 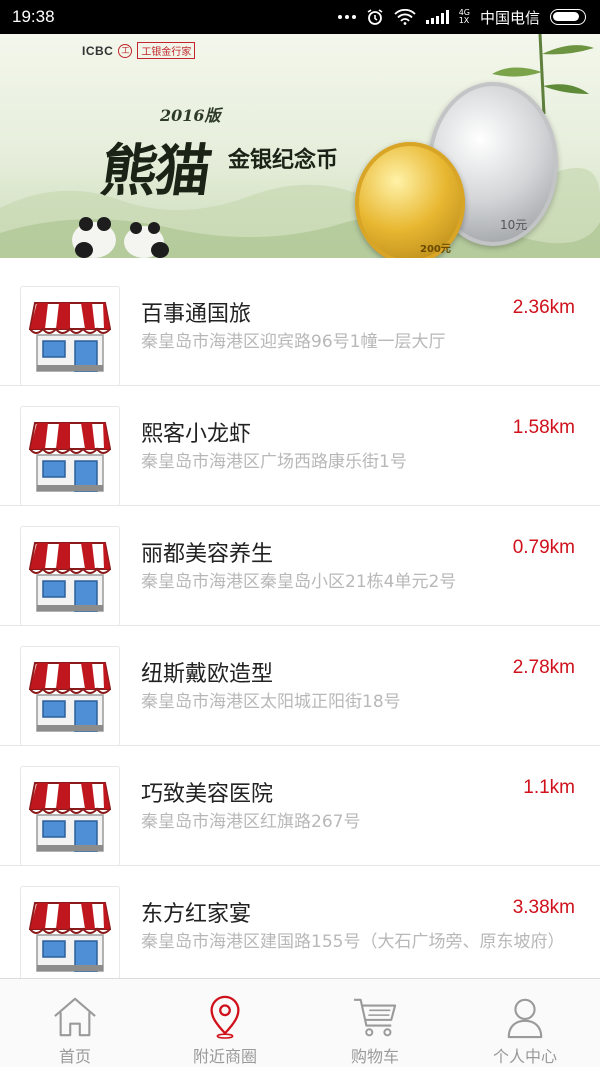 What do you see at coordinates (225, 1017) in the screenshot?
I see `location-pin-icon` at bounding box center [225, 1017].